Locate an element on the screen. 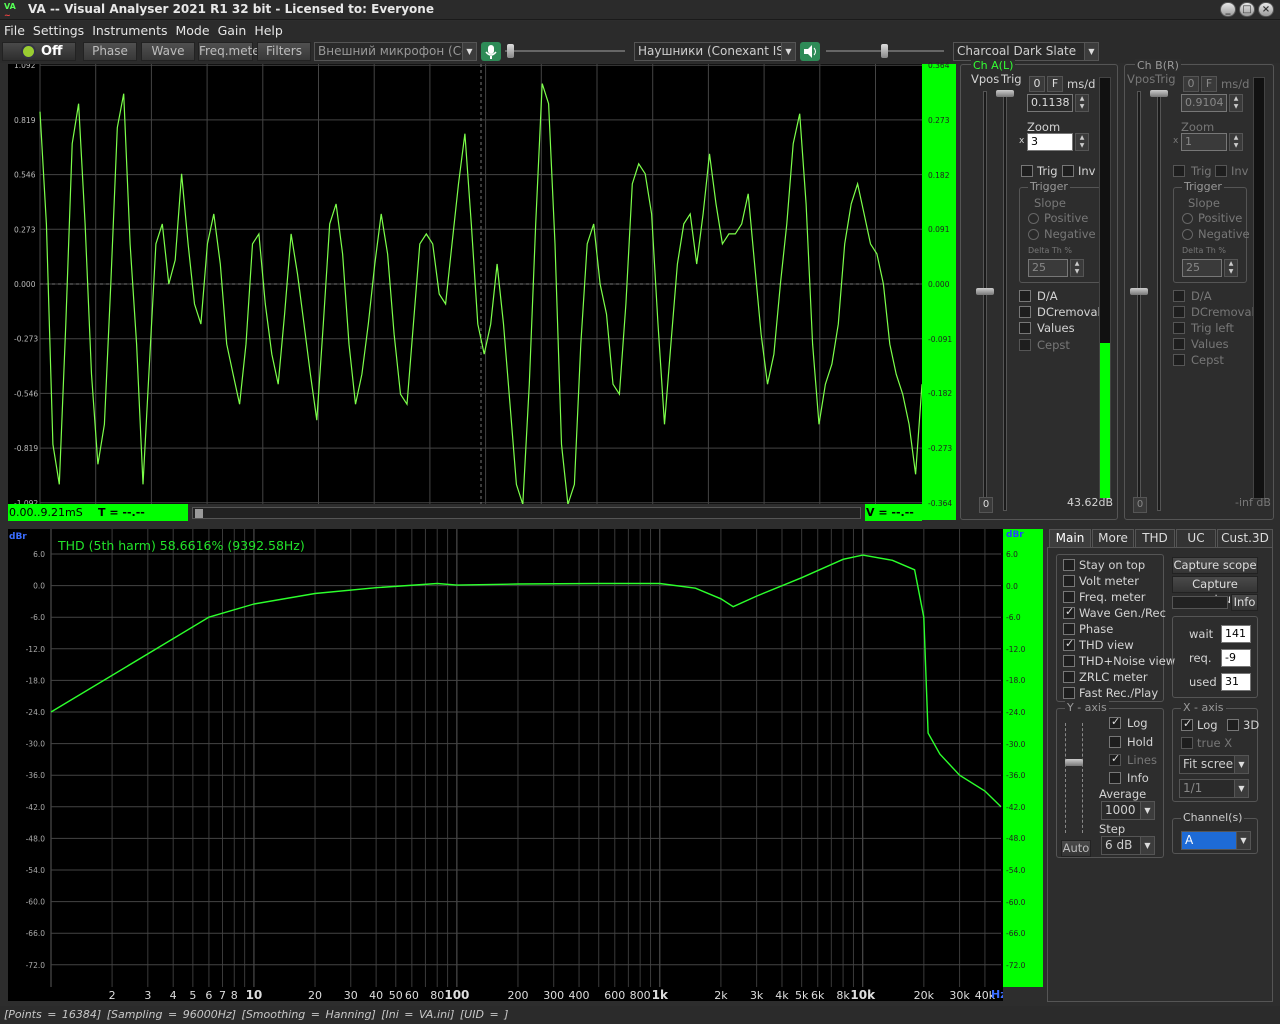 This screenshot has width=1280, height=1024. auto-button: Auto is located at coordinates (1076, 848).